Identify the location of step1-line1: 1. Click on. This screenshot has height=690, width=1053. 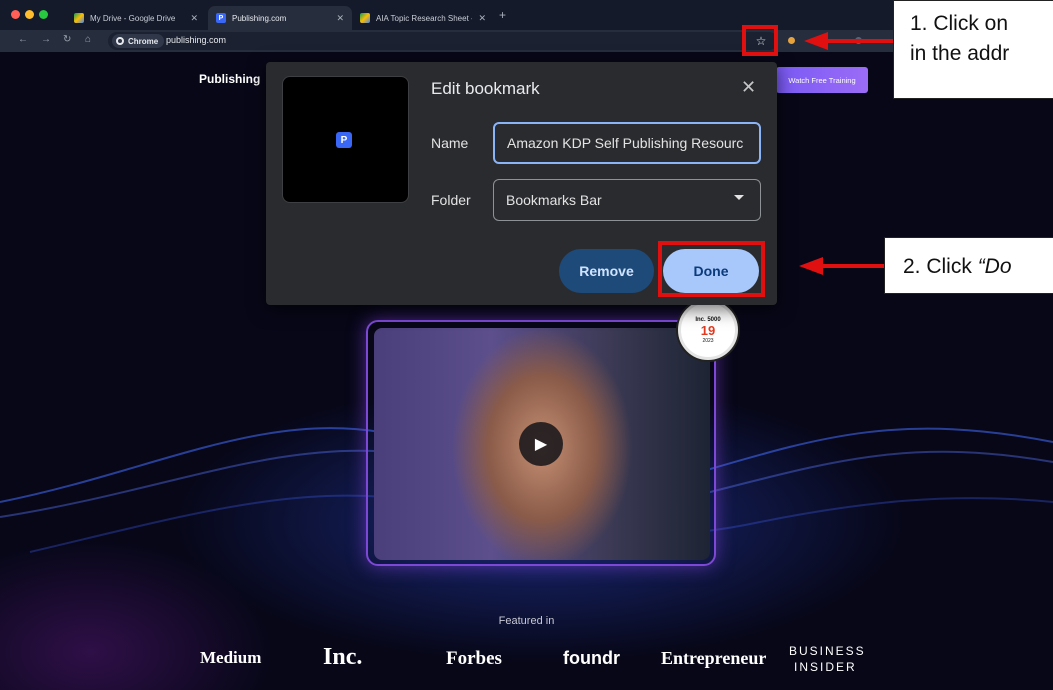
(959, 23).